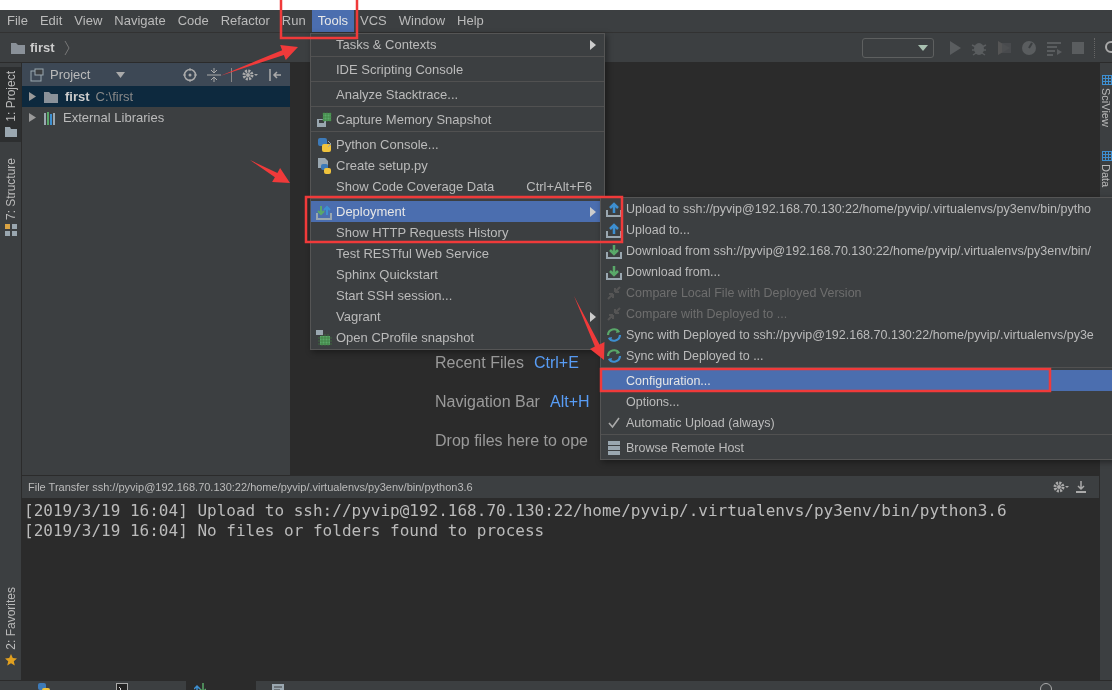 The width and height of the screenshot is (1112, 690). I want to click on view-selector: Project, so click(78, 74).